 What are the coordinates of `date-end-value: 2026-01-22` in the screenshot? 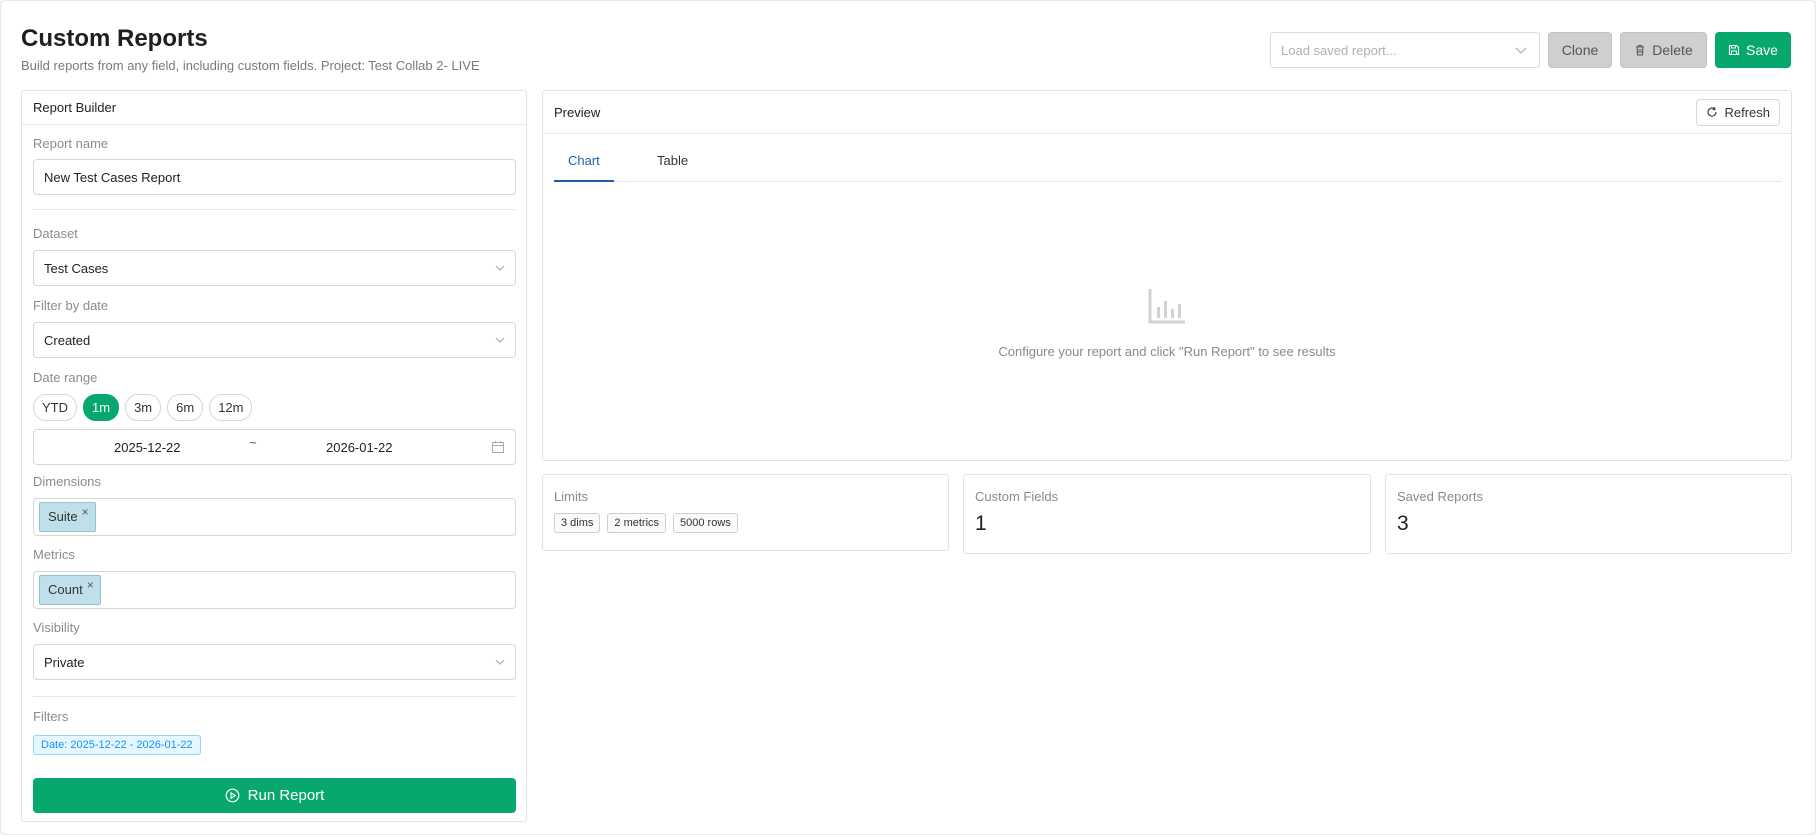 It's located at (359, 447).